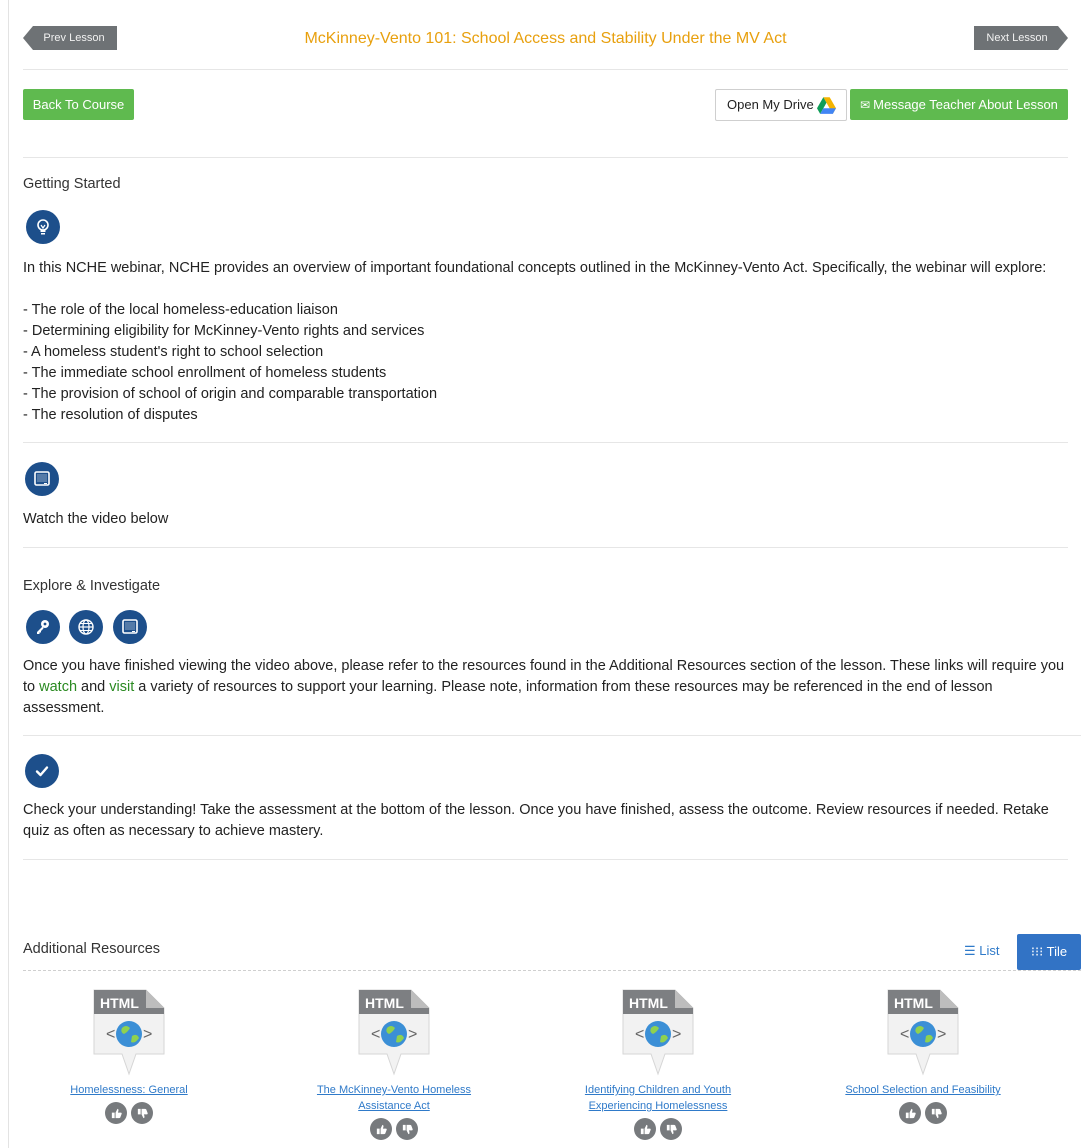 The image size is (1086, 1148). I want to click on getting-started-heading: Getting Started, so click(72, 184).